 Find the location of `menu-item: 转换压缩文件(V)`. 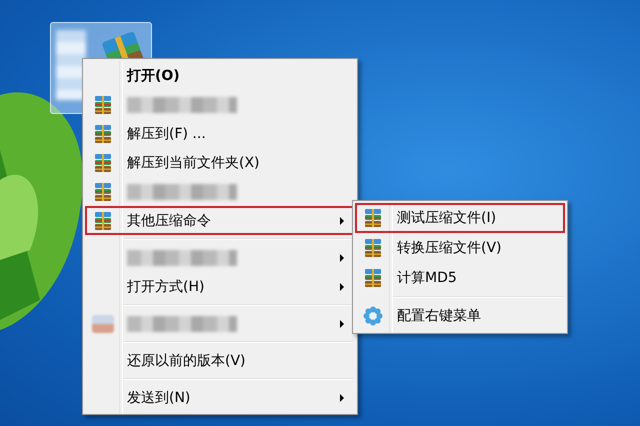

menu-item: 转换压缩文件(V) is located at coordinates (460, 248).